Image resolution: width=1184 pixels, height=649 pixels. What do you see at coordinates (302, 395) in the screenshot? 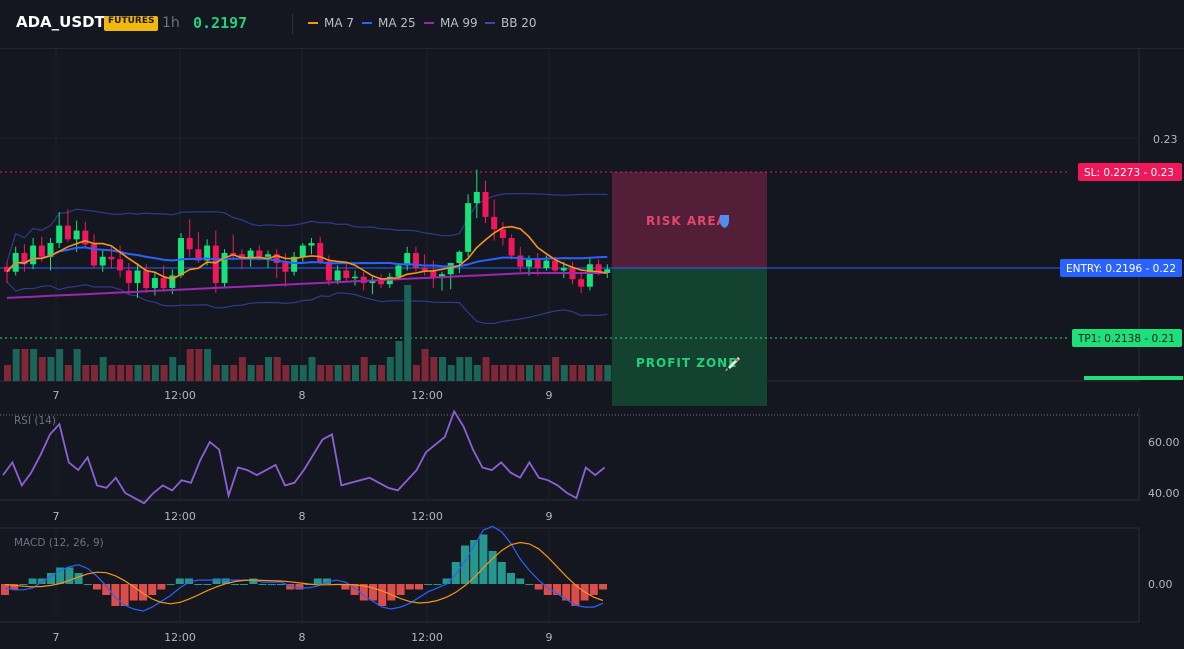
I see `time-tick: 8` at bounding box center [302, 395].